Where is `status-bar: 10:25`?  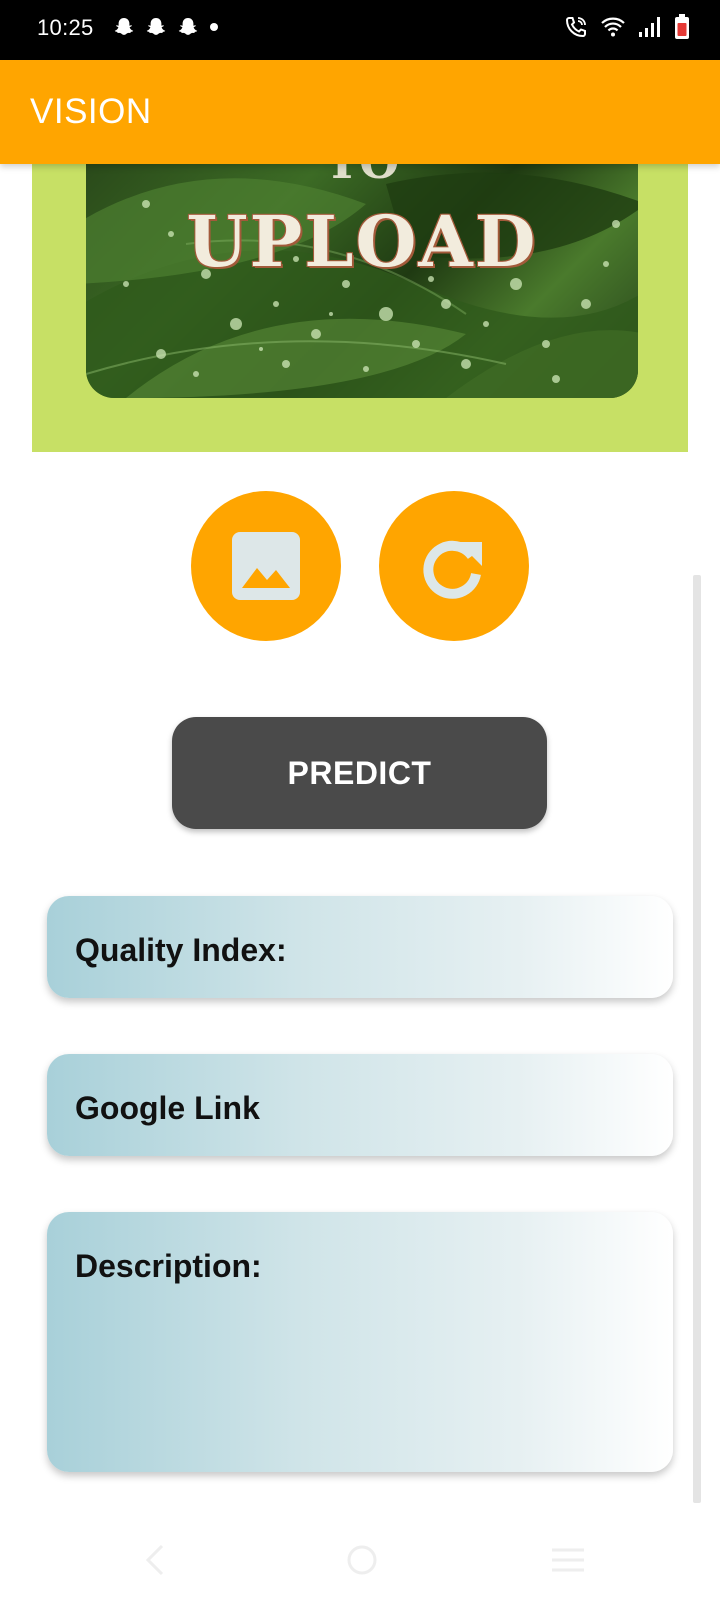
status-bar: 10:25 is located at coordinates (360, 30).